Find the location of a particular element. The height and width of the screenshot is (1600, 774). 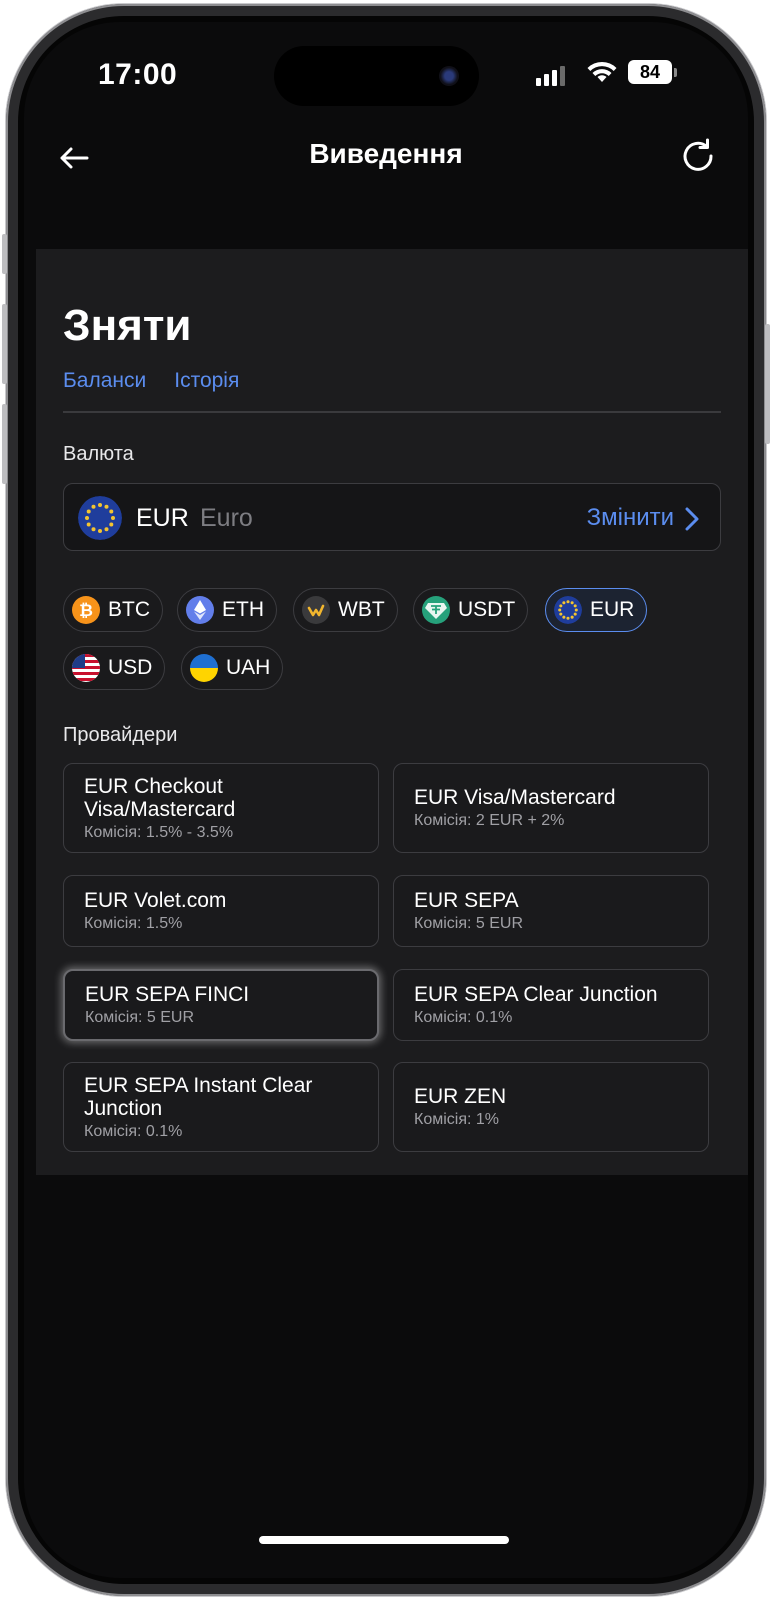

status-bar: 17:00 84 is located at coordinates (386, 72).